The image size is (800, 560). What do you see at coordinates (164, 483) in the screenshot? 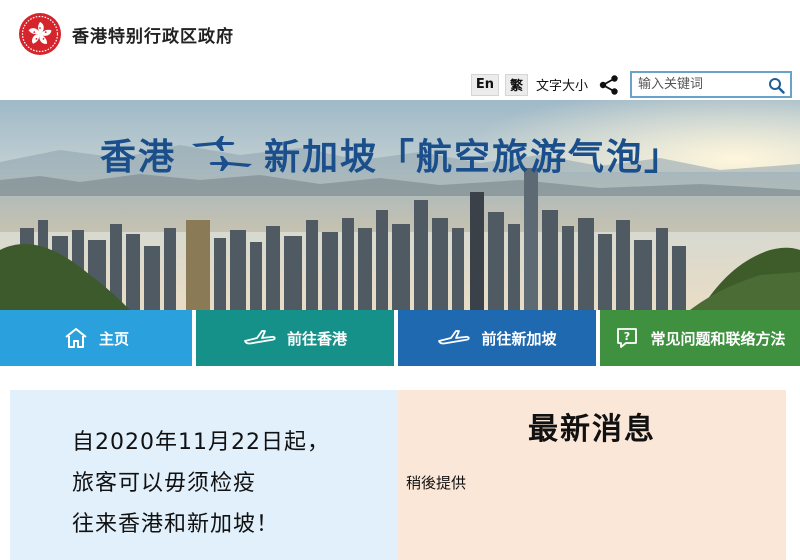
I see `notice-line: 旅客可以毋须检疫` at bounding box center [164, 483].